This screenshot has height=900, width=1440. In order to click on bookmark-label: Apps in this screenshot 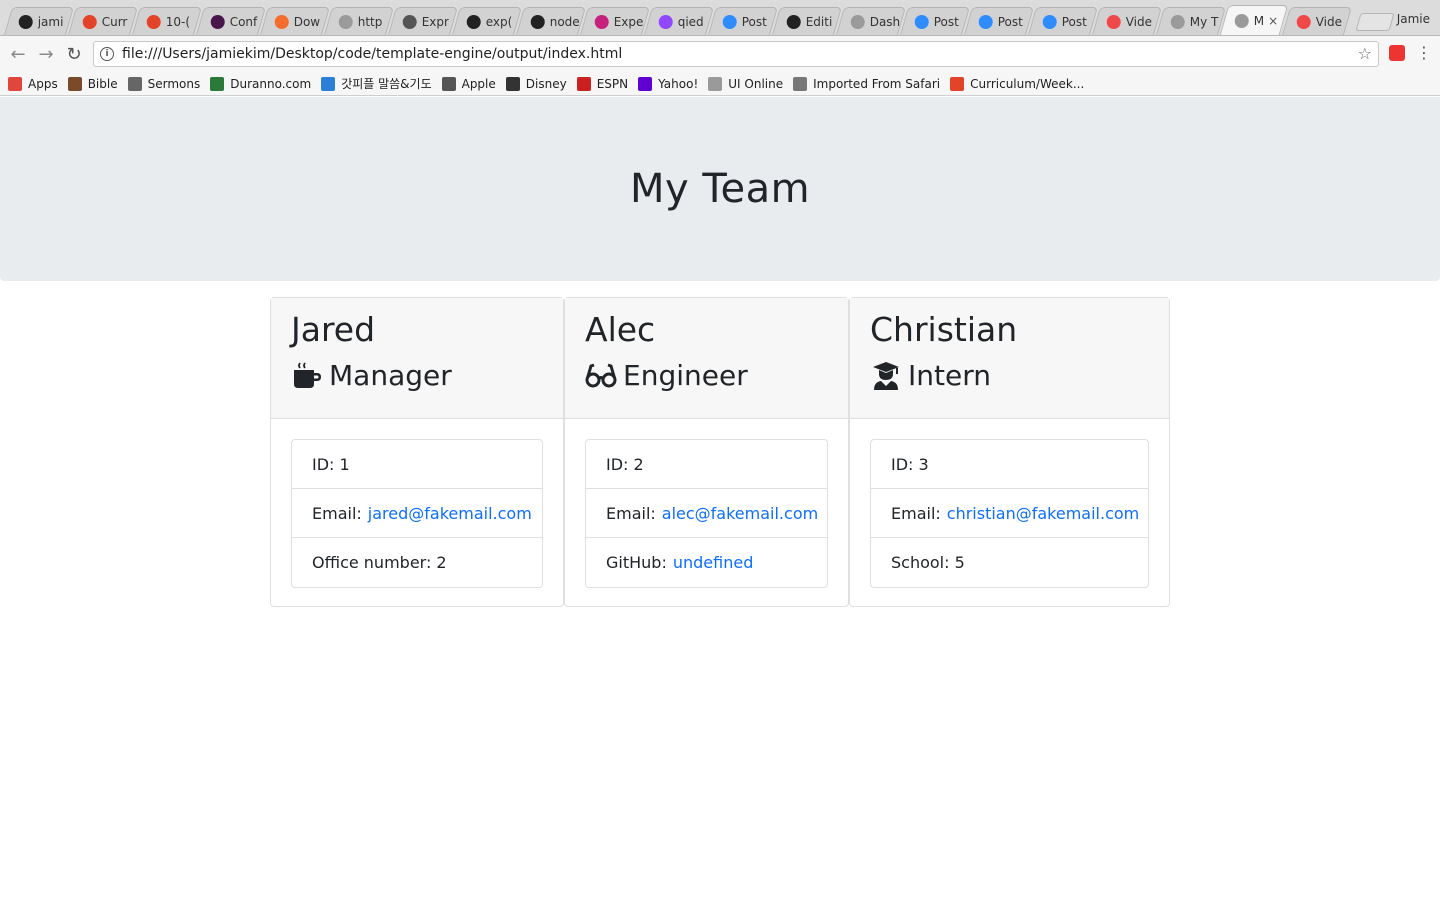, I will do `click(43, 83)`.